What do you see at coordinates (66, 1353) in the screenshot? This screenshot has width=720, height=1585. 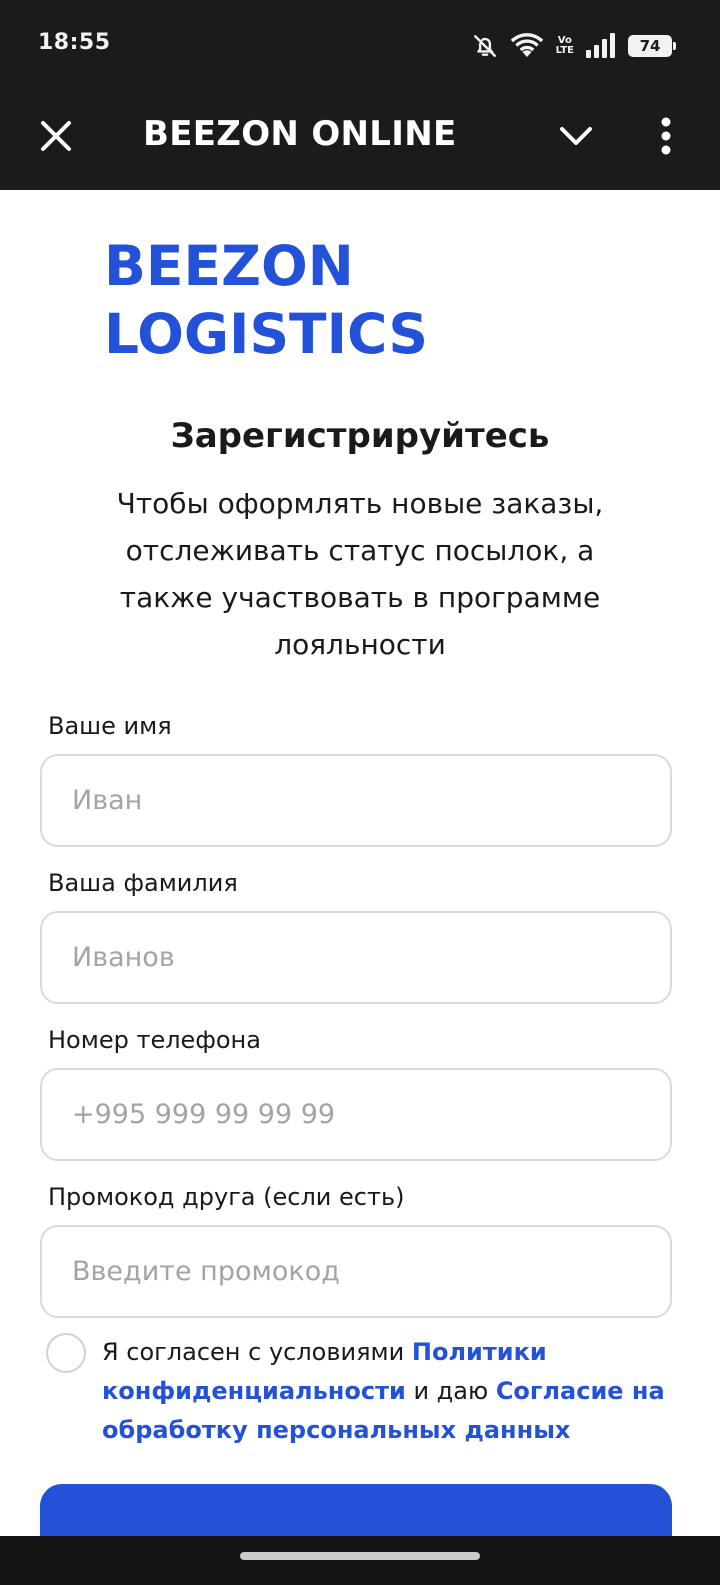 I see `consent-checkbox` at bounding box center [66, 1353].